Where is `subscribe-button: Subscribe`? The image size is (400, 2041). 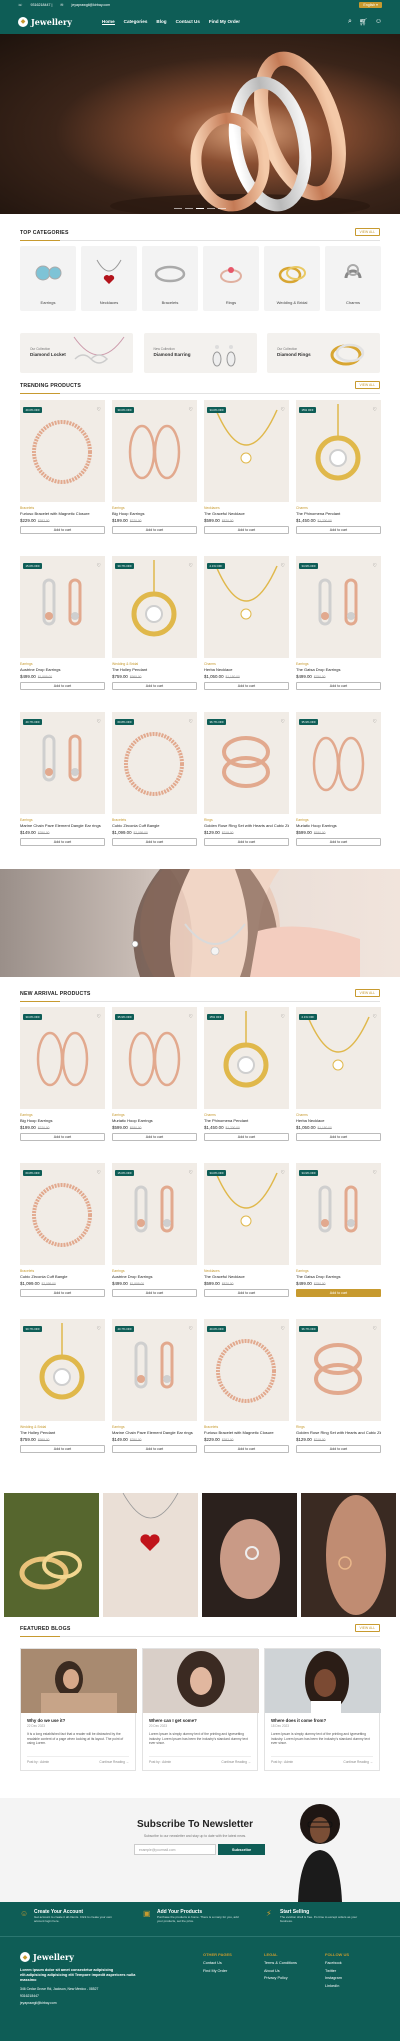
subscribe-button: Subscribe is located at coordinates (241, 1849).